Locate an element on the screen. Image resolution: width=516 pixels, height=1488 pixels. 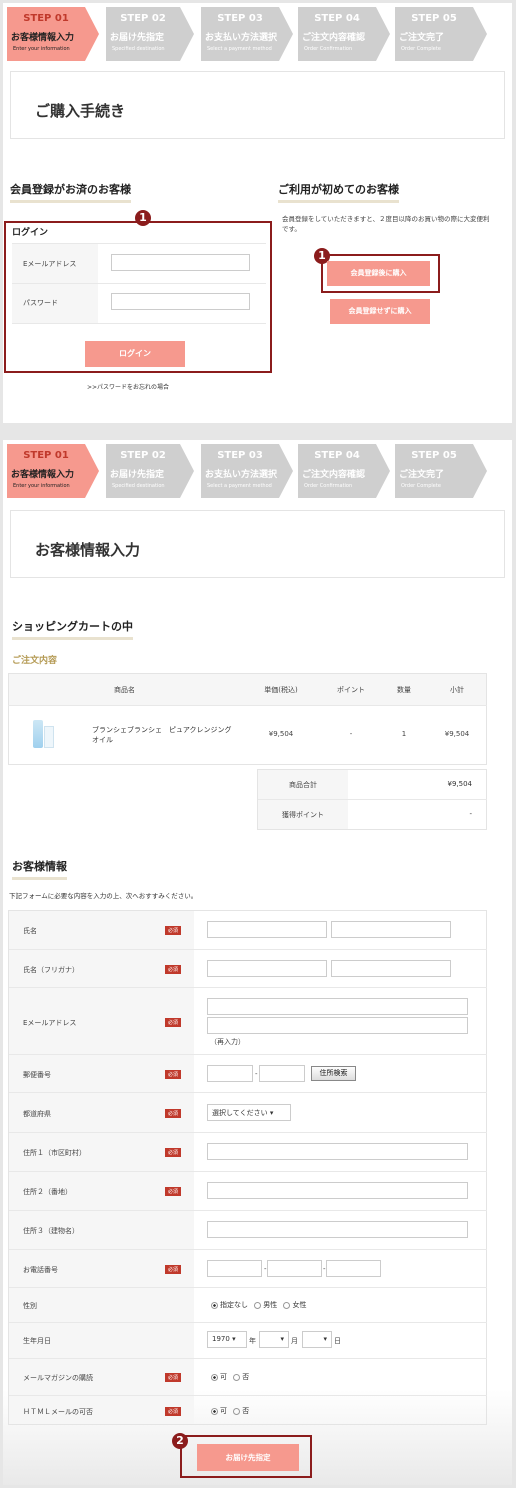
step-label: ご注文完了 is located at coordinates (422, 38).